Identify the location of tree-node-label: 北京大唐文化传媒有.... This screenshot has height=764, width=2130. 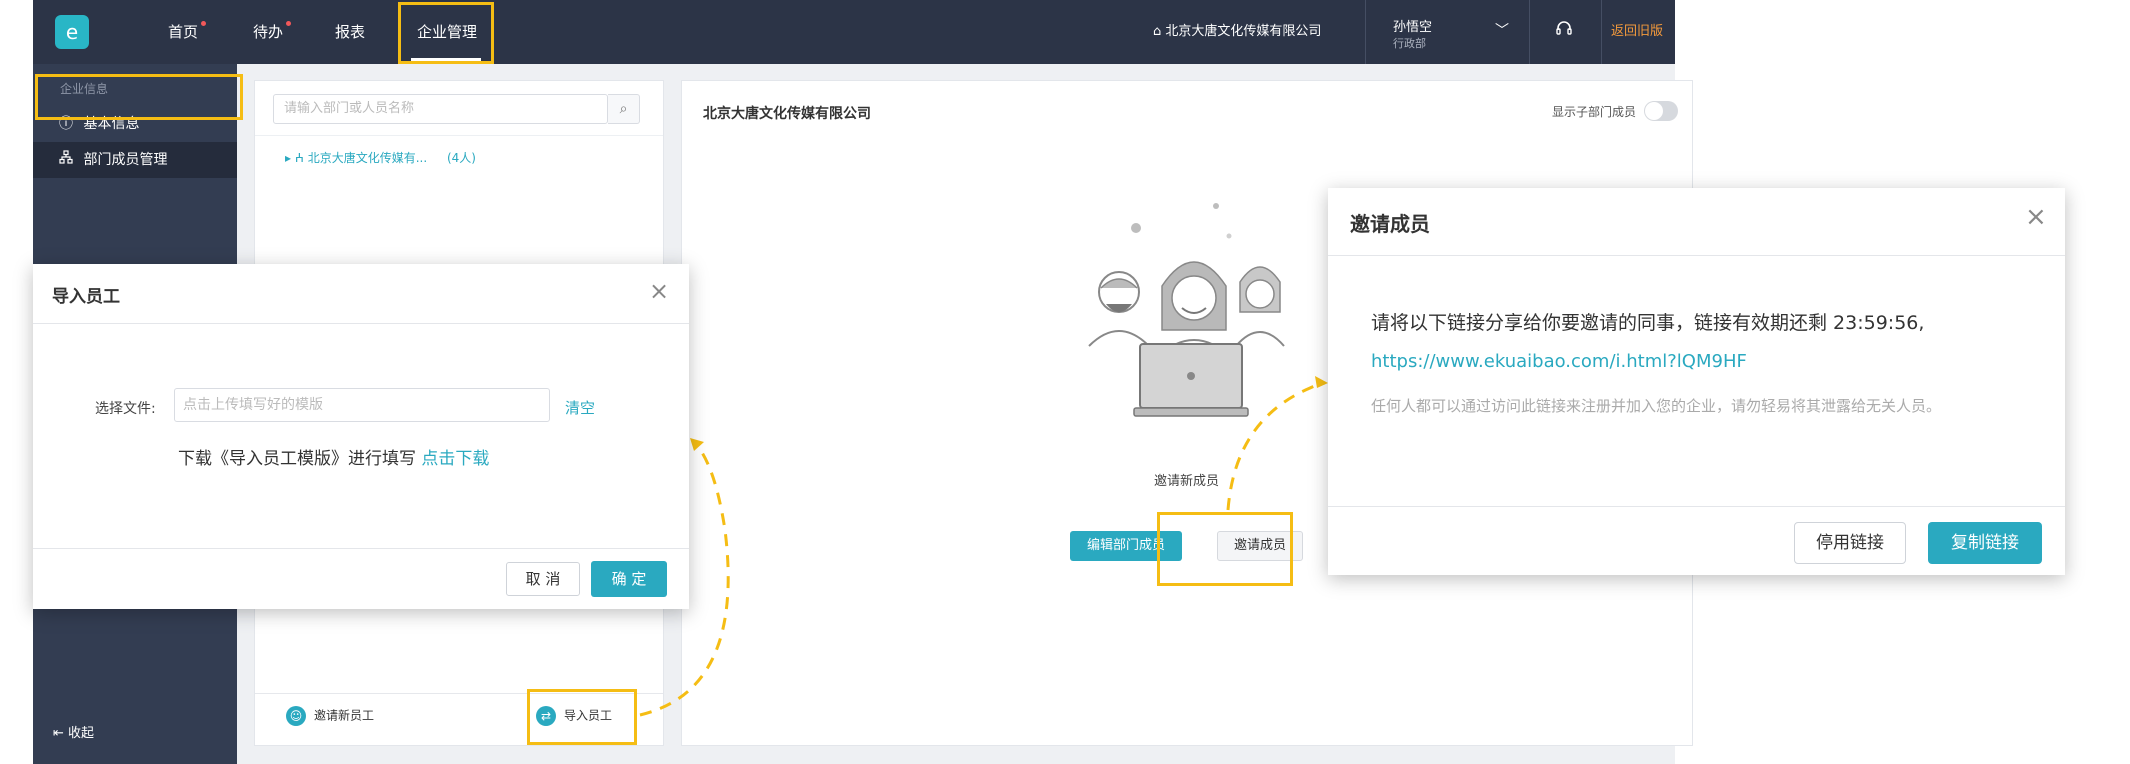
(367, 158).